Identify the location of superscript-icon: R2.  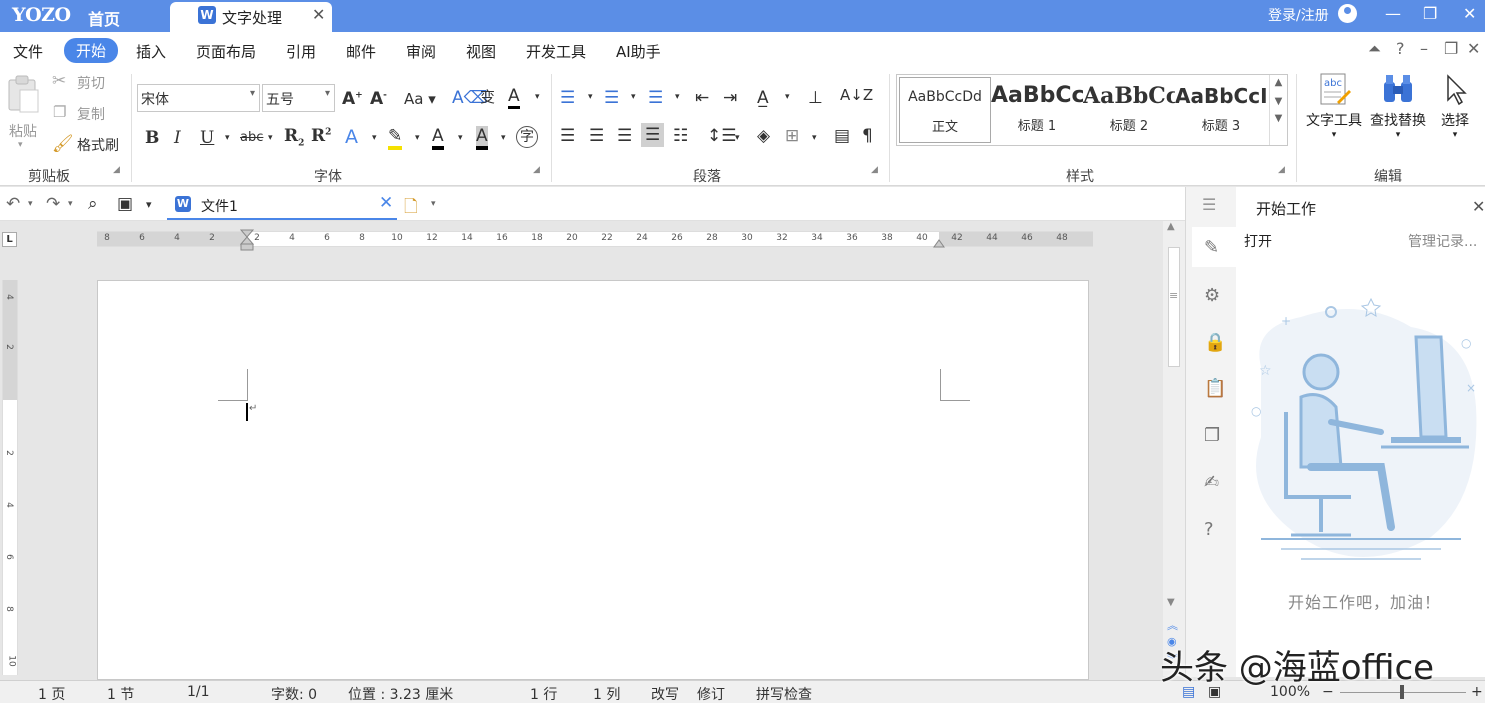
(321, 136).